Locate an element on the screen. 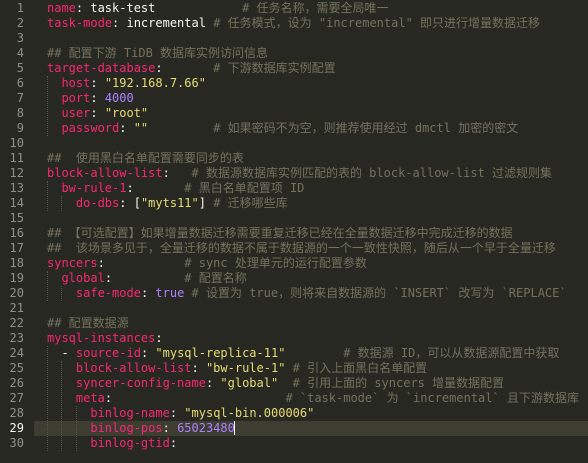 This screenshot has width=588, height=463. yaml-key: block-allow-list is located at coordinates (133, 367).